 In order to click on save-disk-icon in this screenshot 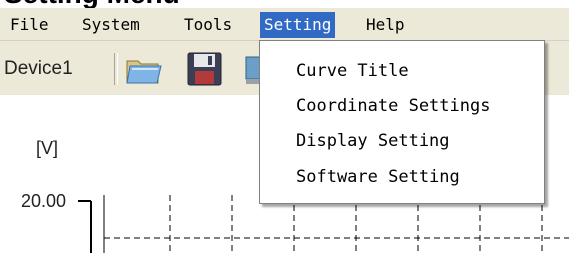, I will do `click(205, 71)`.